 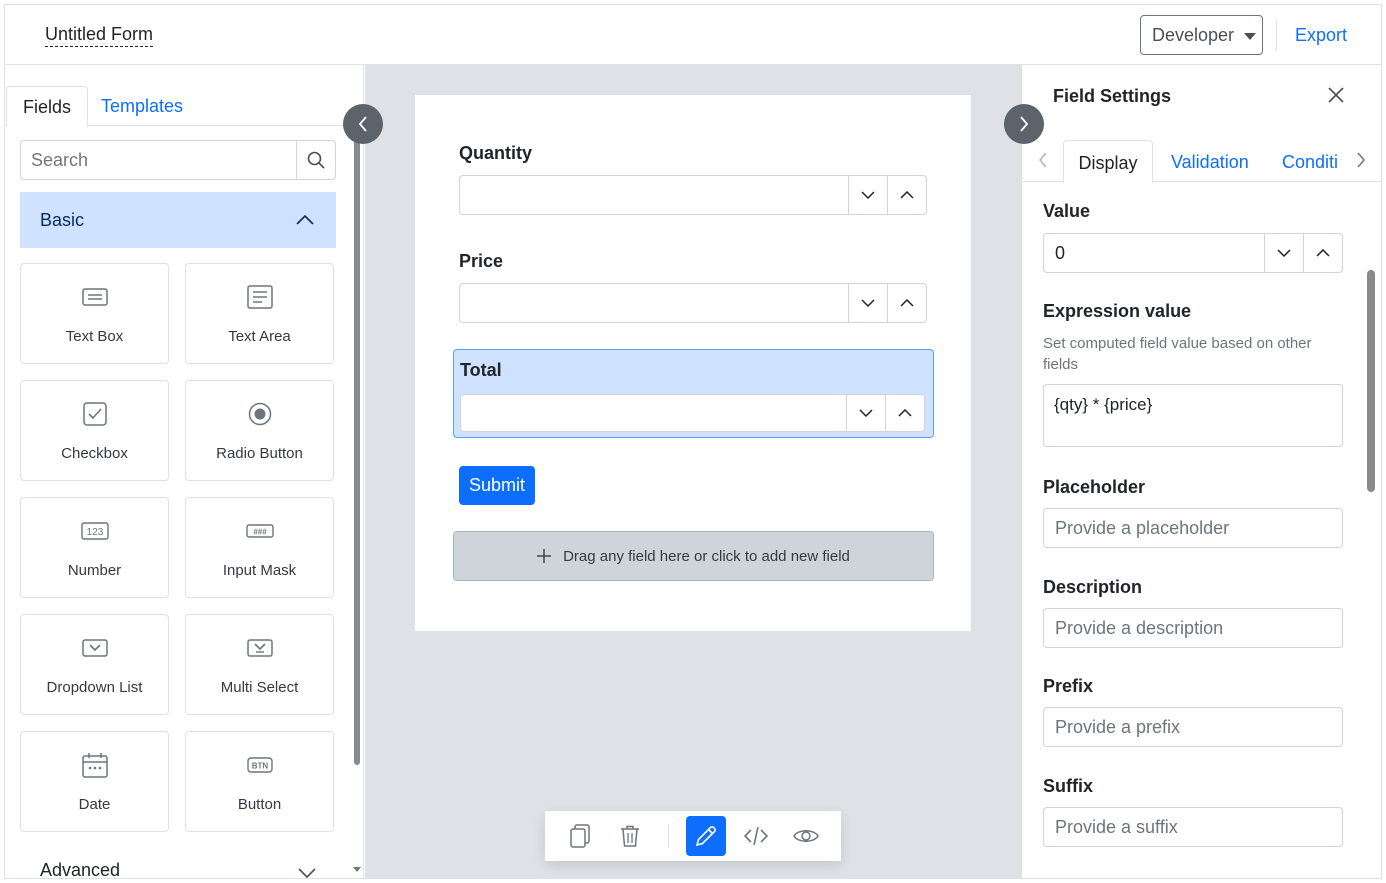 What do you see at coordinates (94, 664) in the screenshot?
I see `tile-dropdown-list: Dropdown List` at bounding box center [94, 664].